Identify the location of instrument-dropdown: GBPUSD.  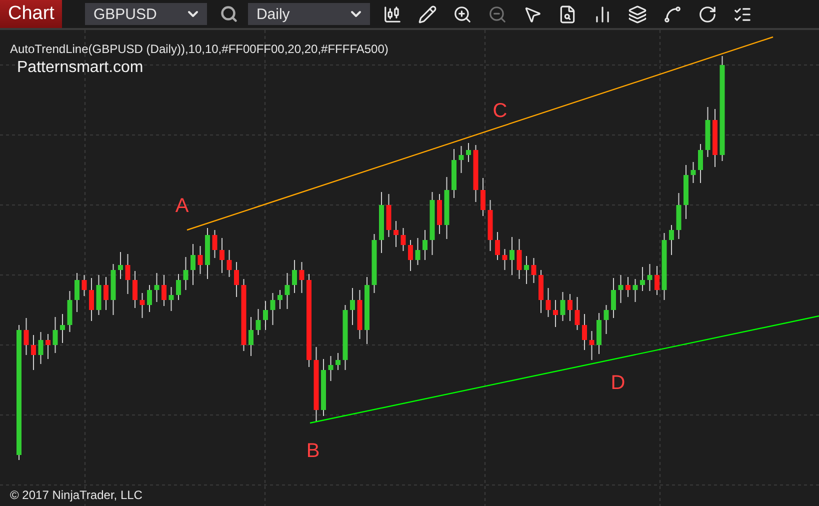
(146, 14).